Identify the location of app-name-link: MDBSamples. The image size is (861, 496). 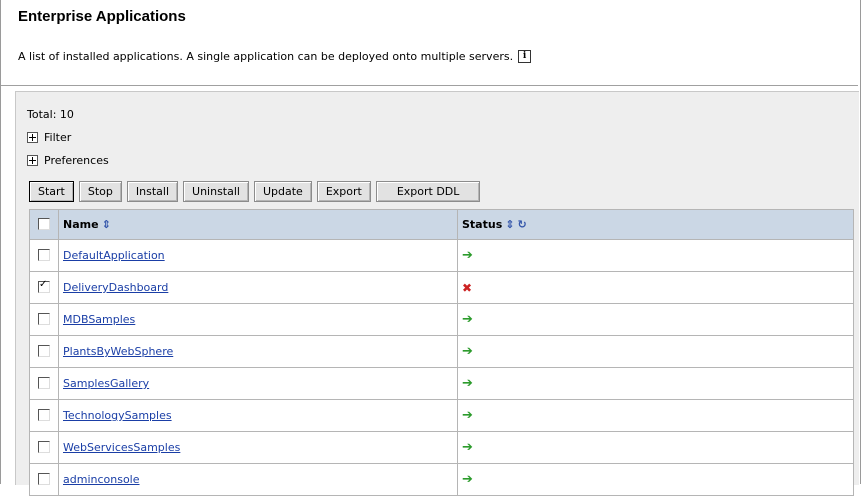
(99, 319).